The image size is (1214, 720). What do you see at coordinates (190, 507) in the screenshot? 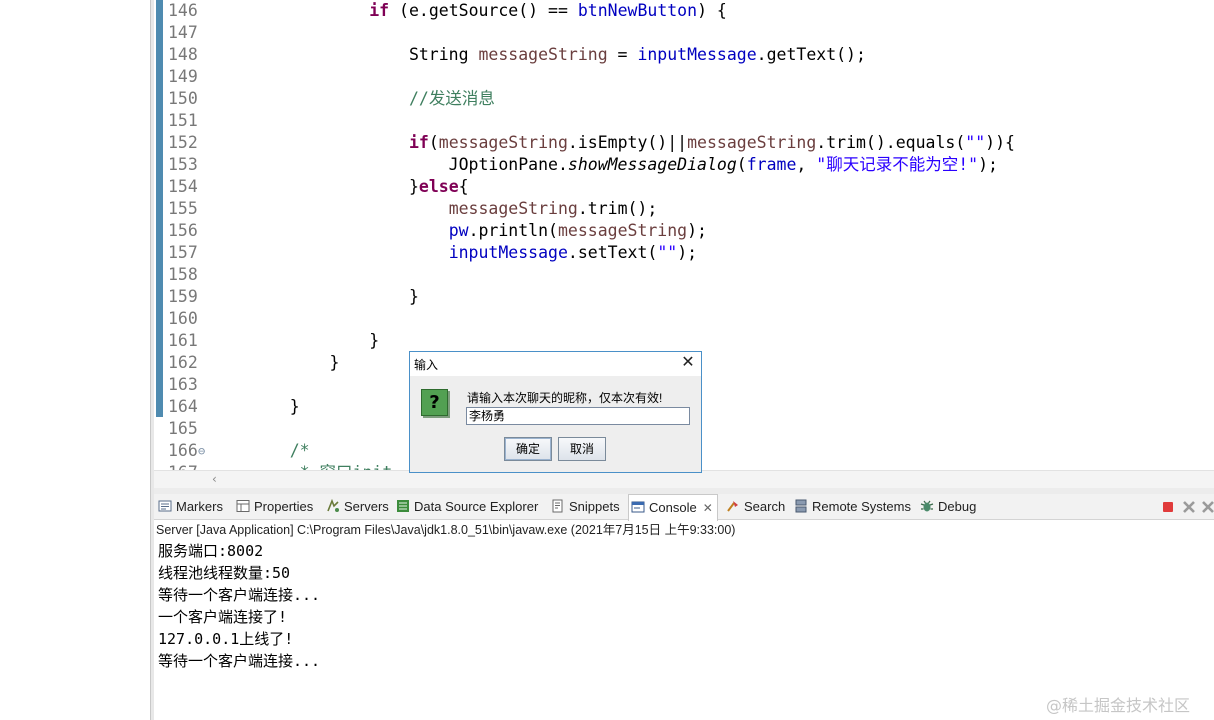
I see `tab-markers: Markers` at bounding box center [190, 507].